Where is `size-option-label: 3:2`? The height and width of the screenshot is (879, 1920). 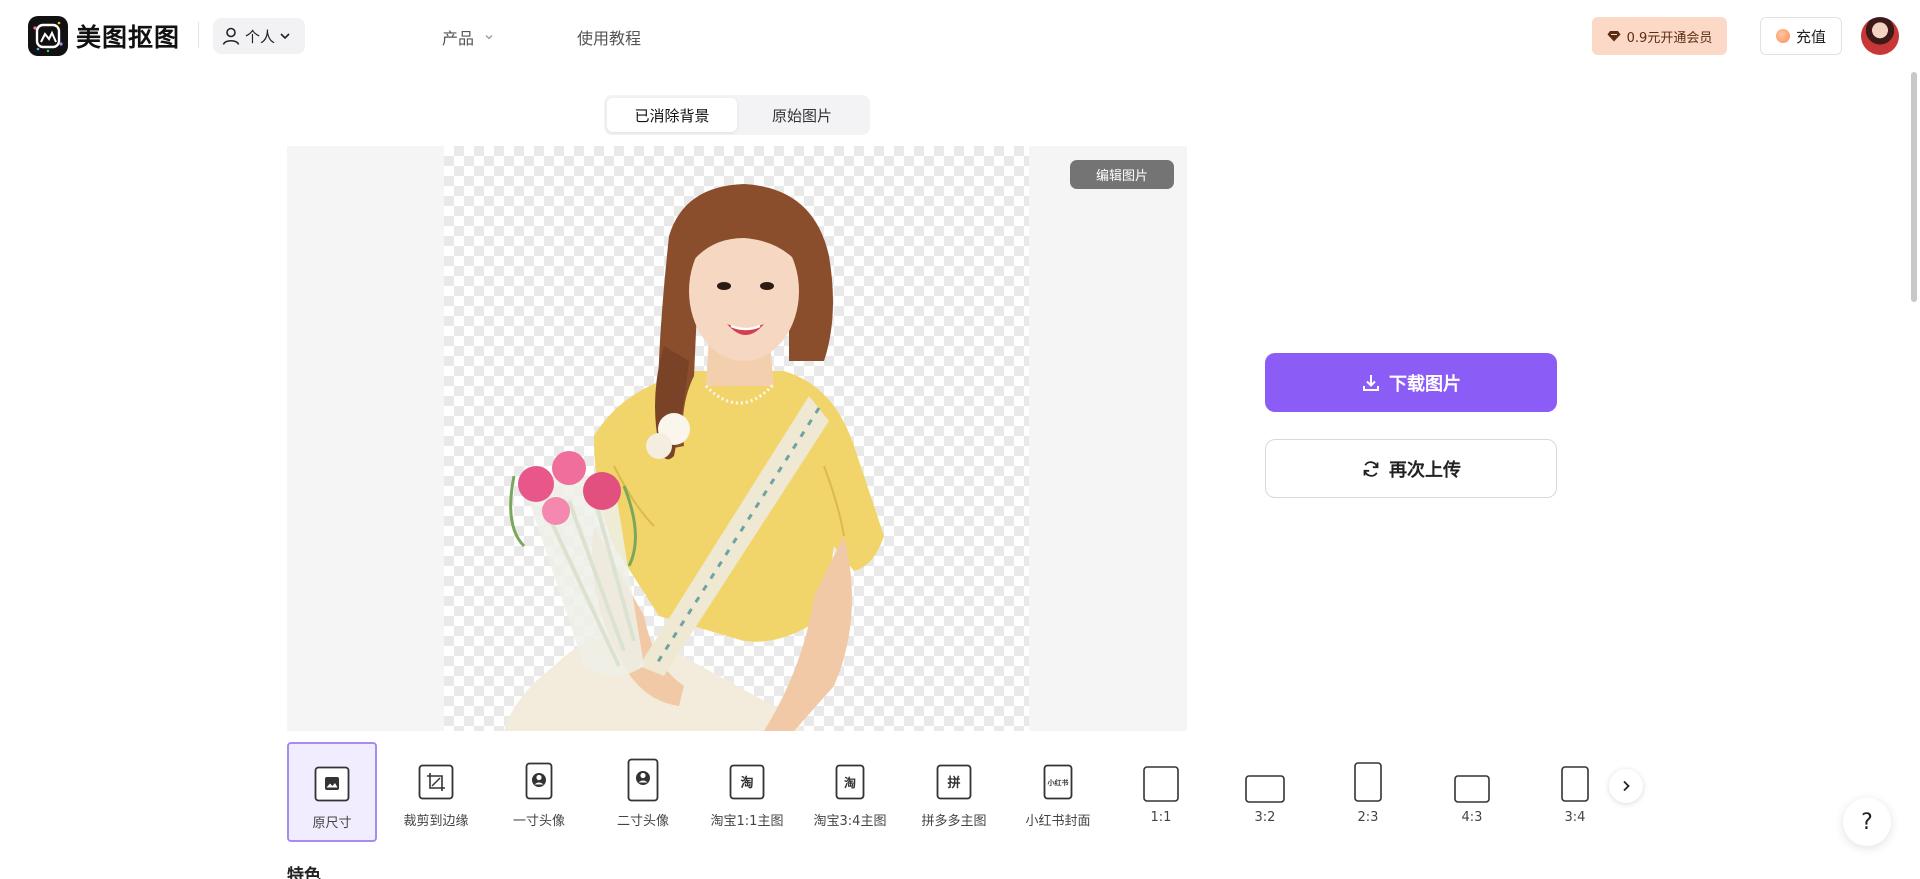
size-option-label: 3:2 is located at coordinates (1265, 817).